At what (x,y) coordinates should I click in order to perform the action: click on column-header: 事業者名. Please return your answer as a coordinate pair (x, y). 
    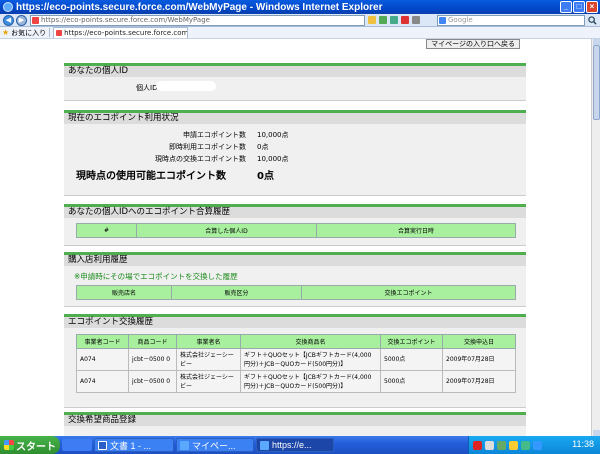
    Looking at the image, I should click on (208, 341).